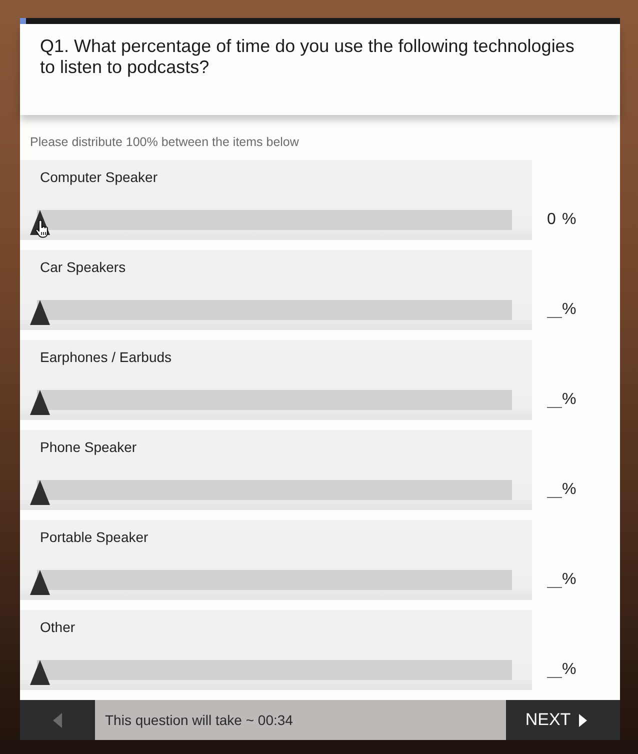 This screenshot has height=754, width=638. Describe the element at coordinates (308, 57) in the screenshot. I see `question-text: Q1. What percentage of time do you use the following technologies to listen to podcasts?` at that location.